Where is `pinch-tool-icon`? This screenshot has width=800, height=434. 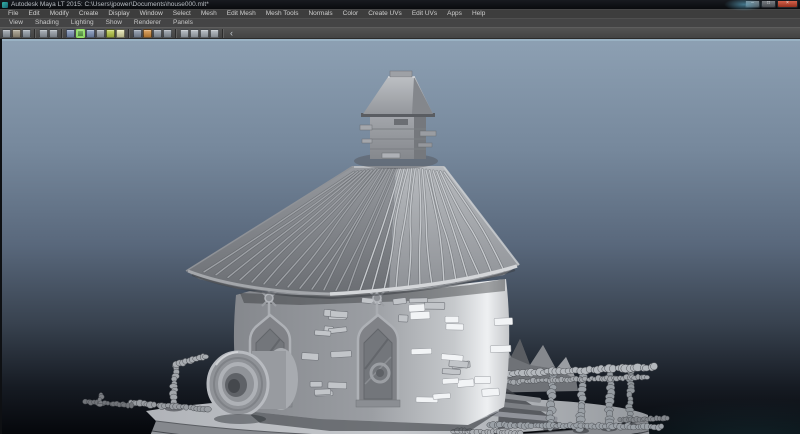
pinch-tool-icon is located at coordinates (214, 33).